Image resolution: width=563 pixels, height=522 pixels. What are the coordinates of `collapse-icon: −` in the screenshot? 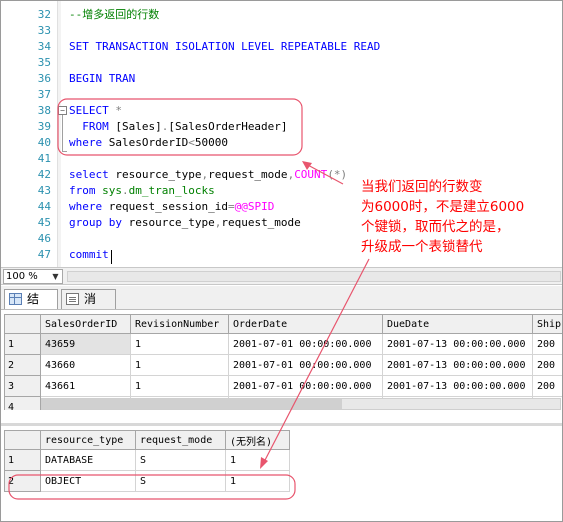 It's located at (62, 110).